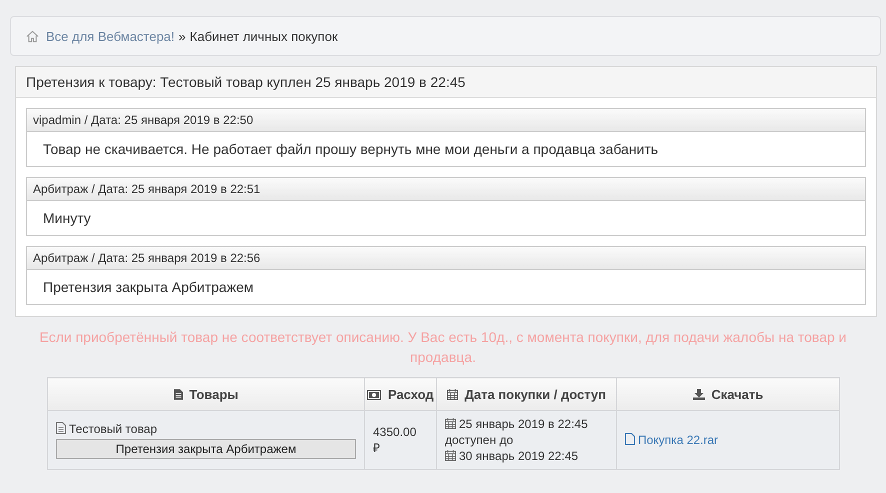 The image size is (886, 493). I want to click on file-icon, so click(630, 439).